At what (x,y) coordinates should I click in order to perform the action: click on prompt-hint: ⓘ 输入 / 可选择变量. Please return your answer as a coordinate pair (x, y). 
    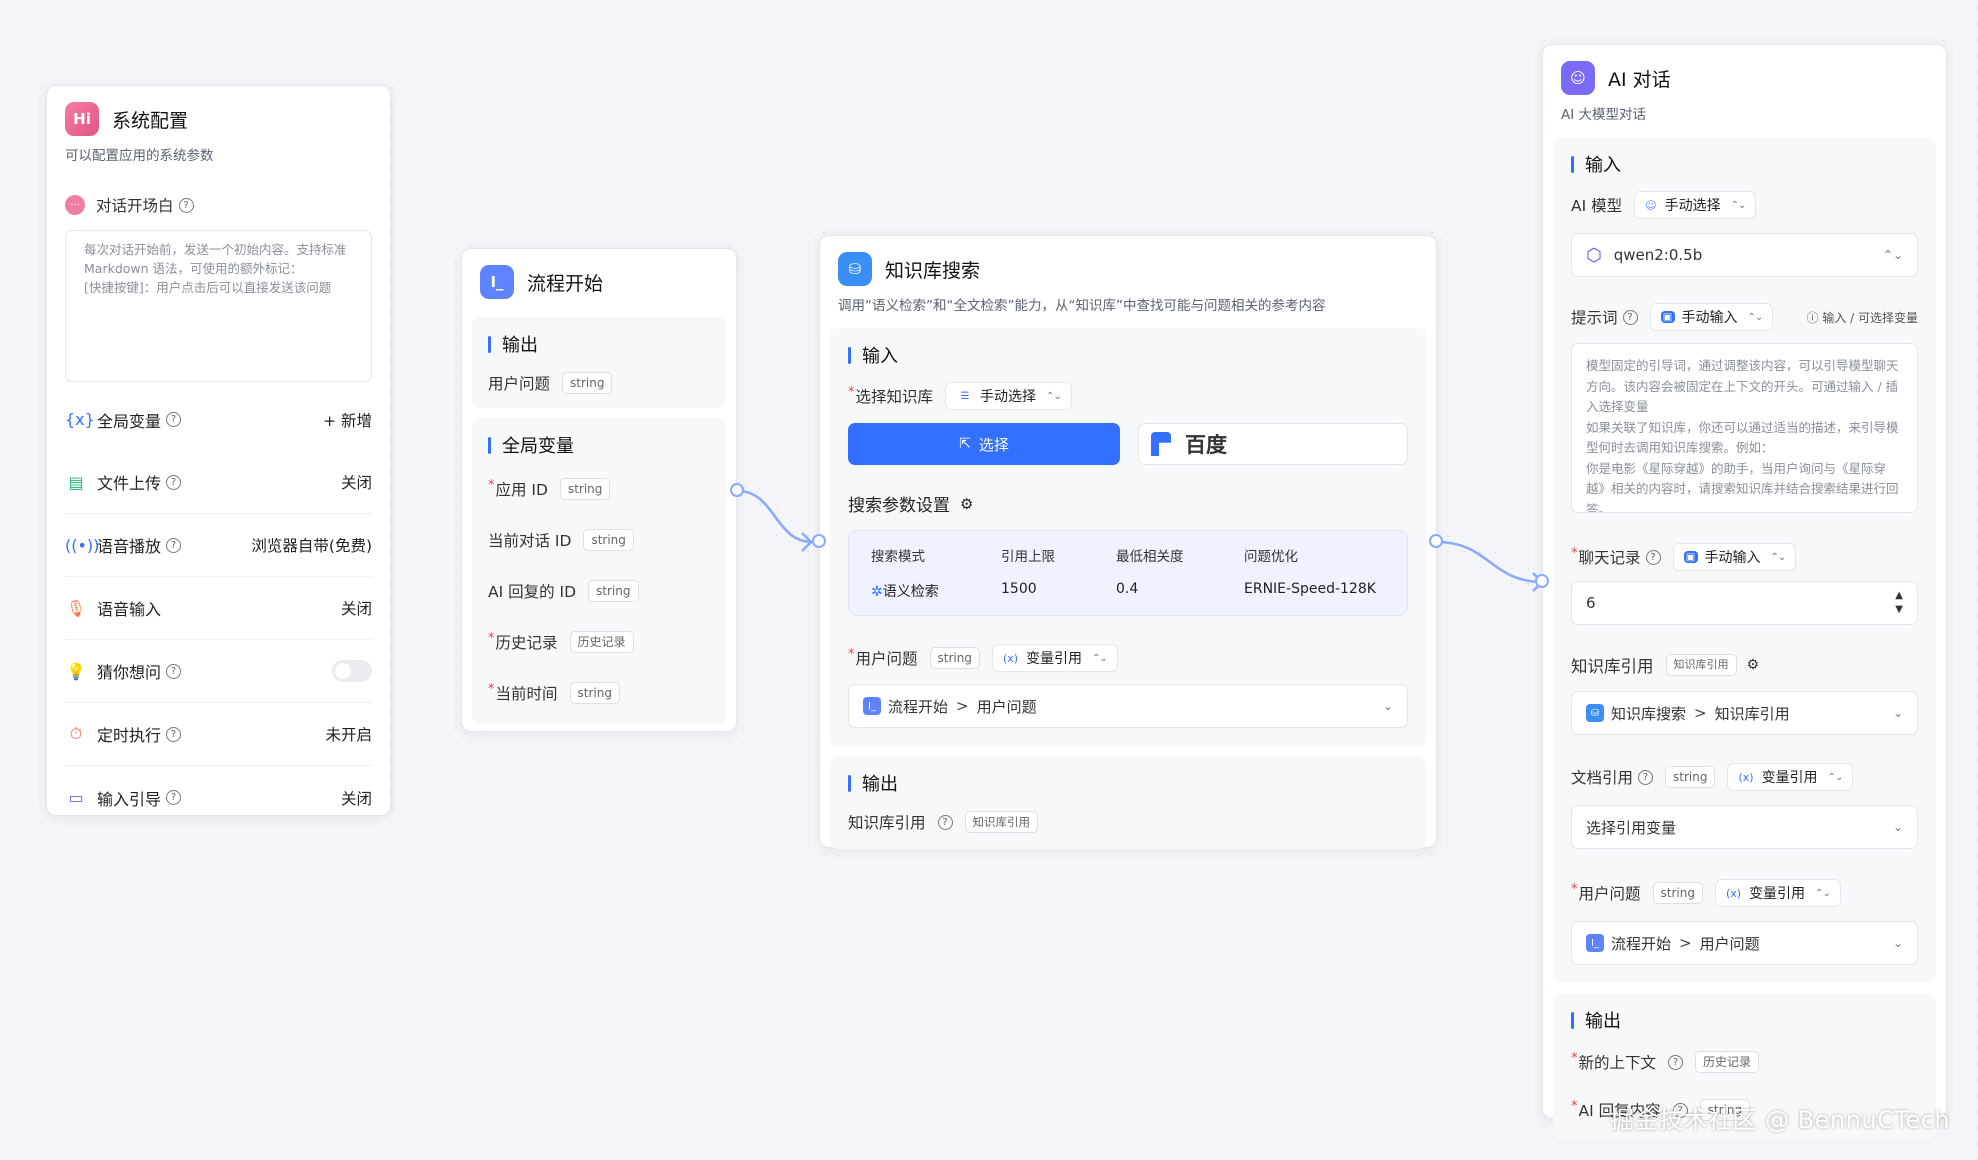
    Looking at the image, I should click on (1862, 317).